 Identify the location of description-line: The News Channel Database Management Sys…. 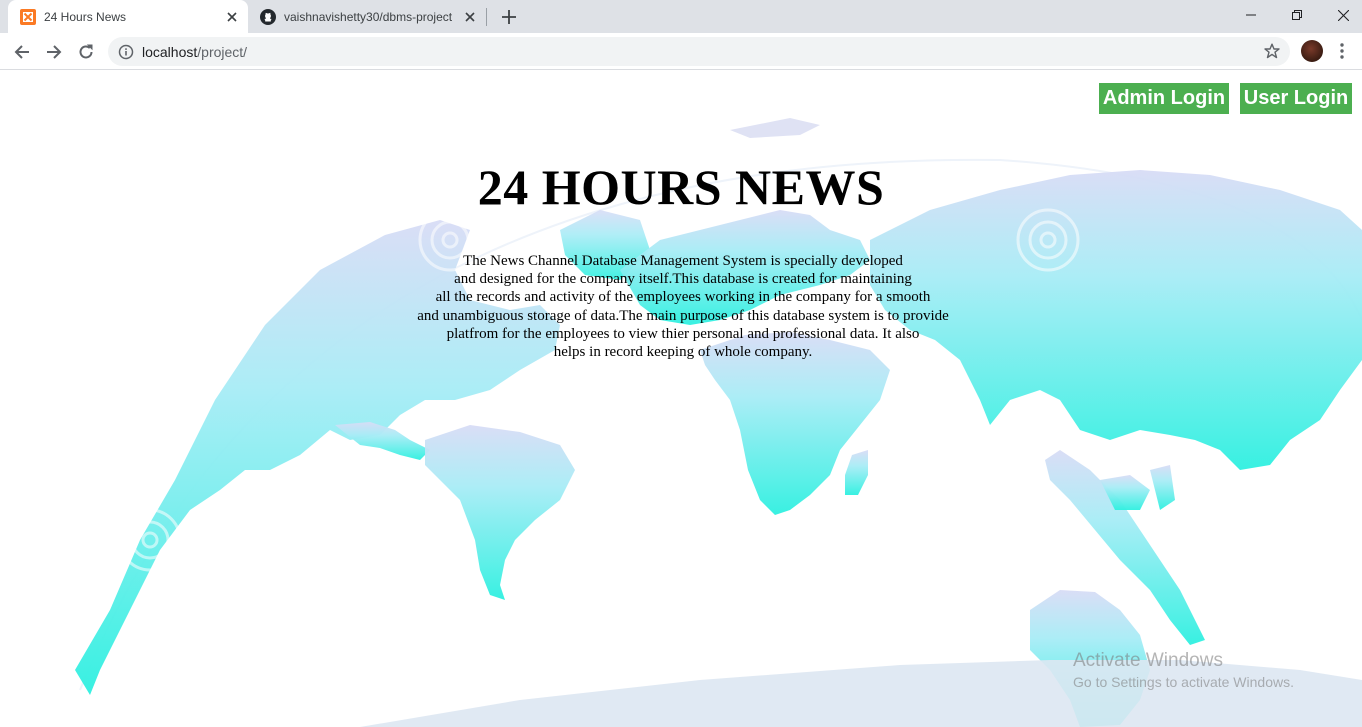
(683, 261).